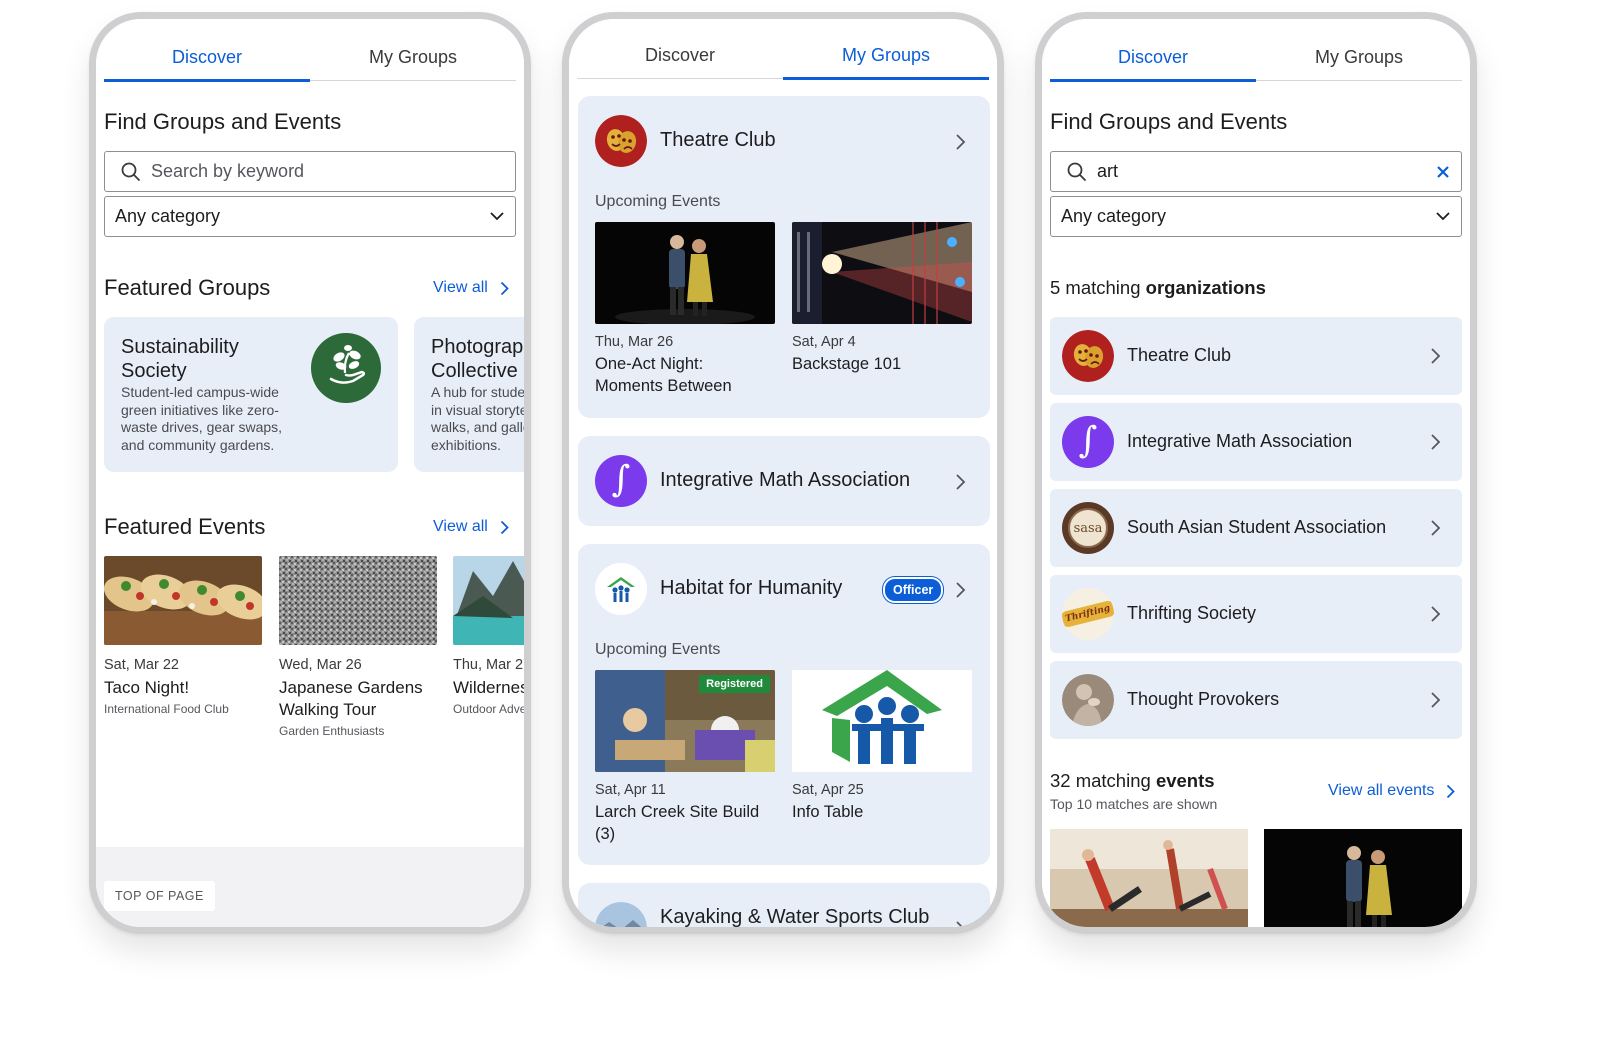  I want to click on org-row-theatre-club: Theatre Club, so click(1256, 356).